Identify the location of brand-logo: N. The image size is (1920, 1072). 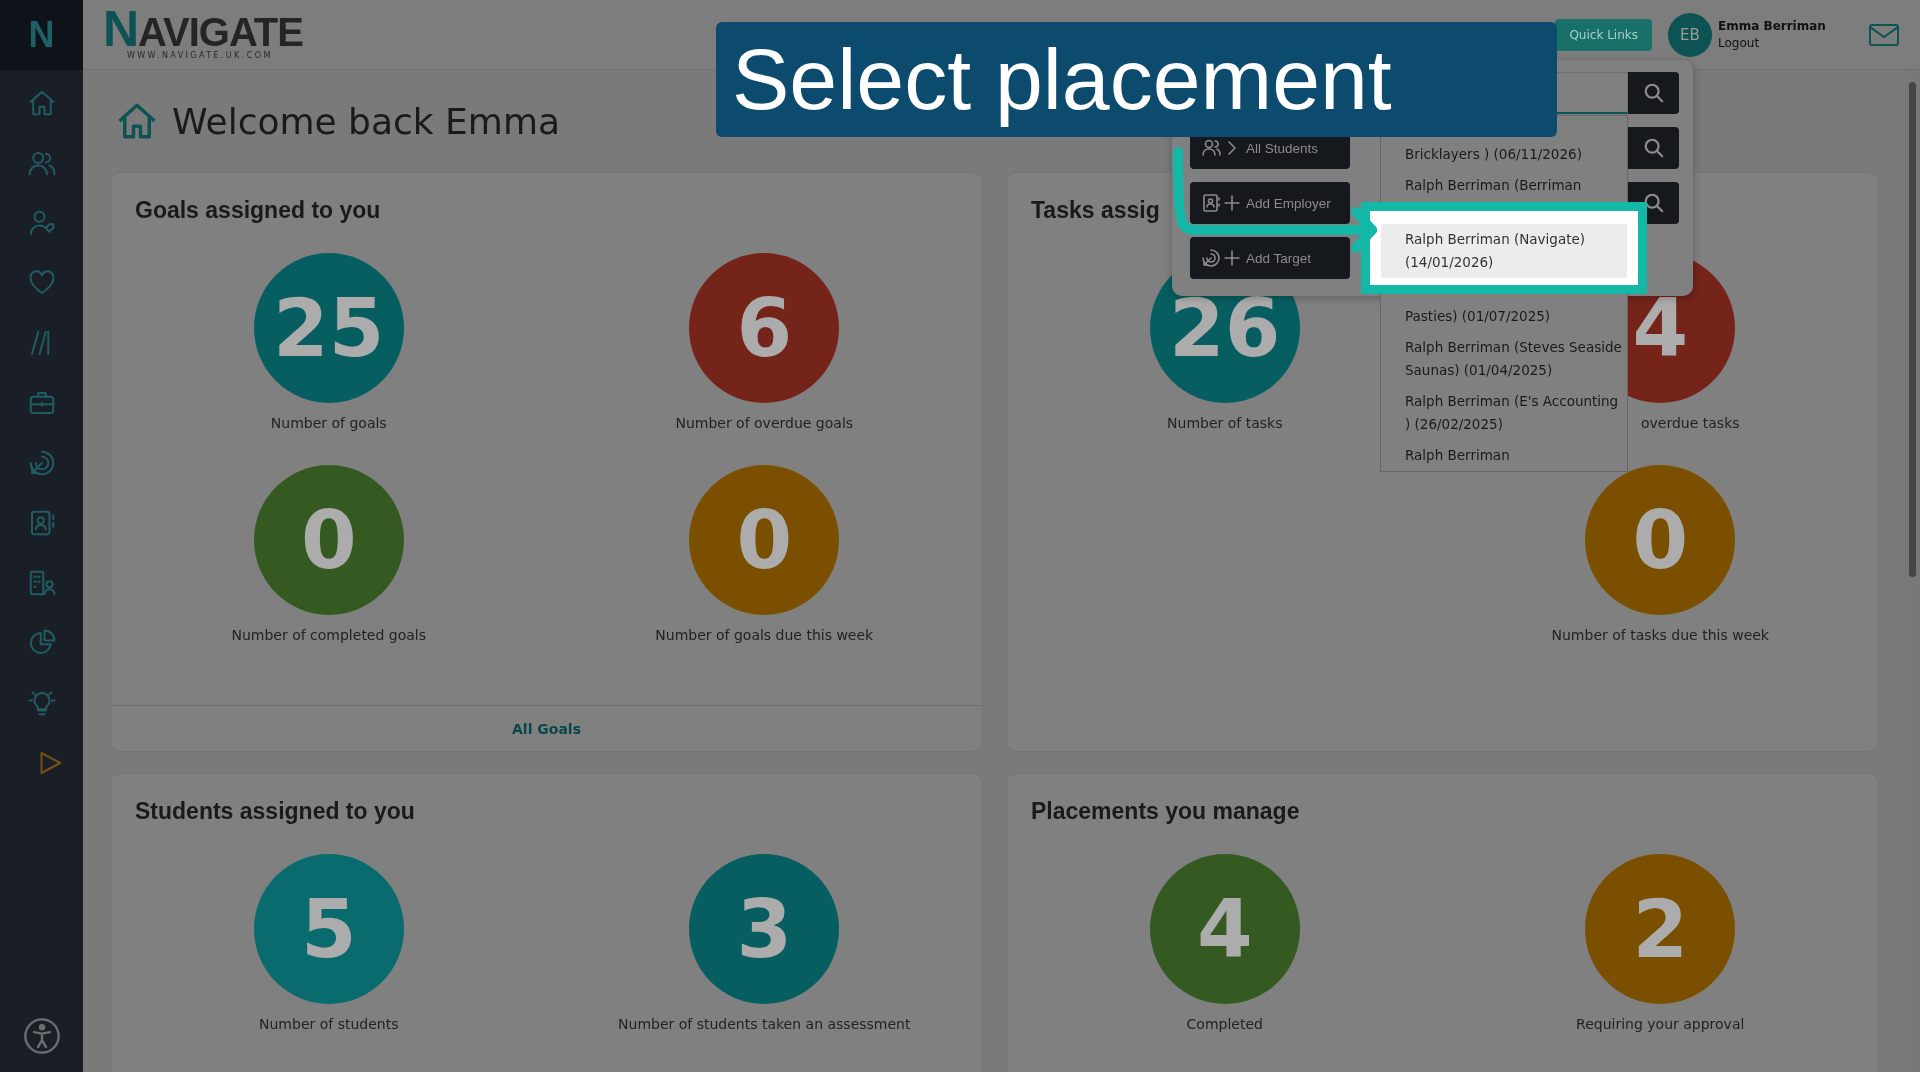
(41, 35).